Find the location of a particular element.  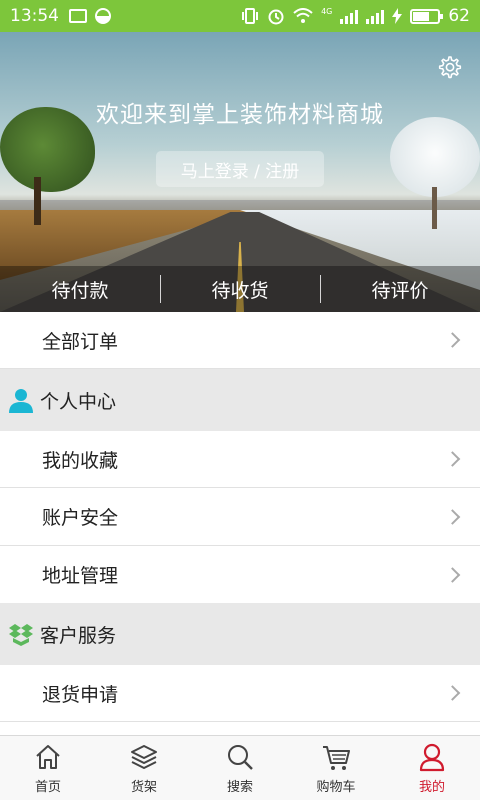

search-icon is located at coordinates (240, 757).